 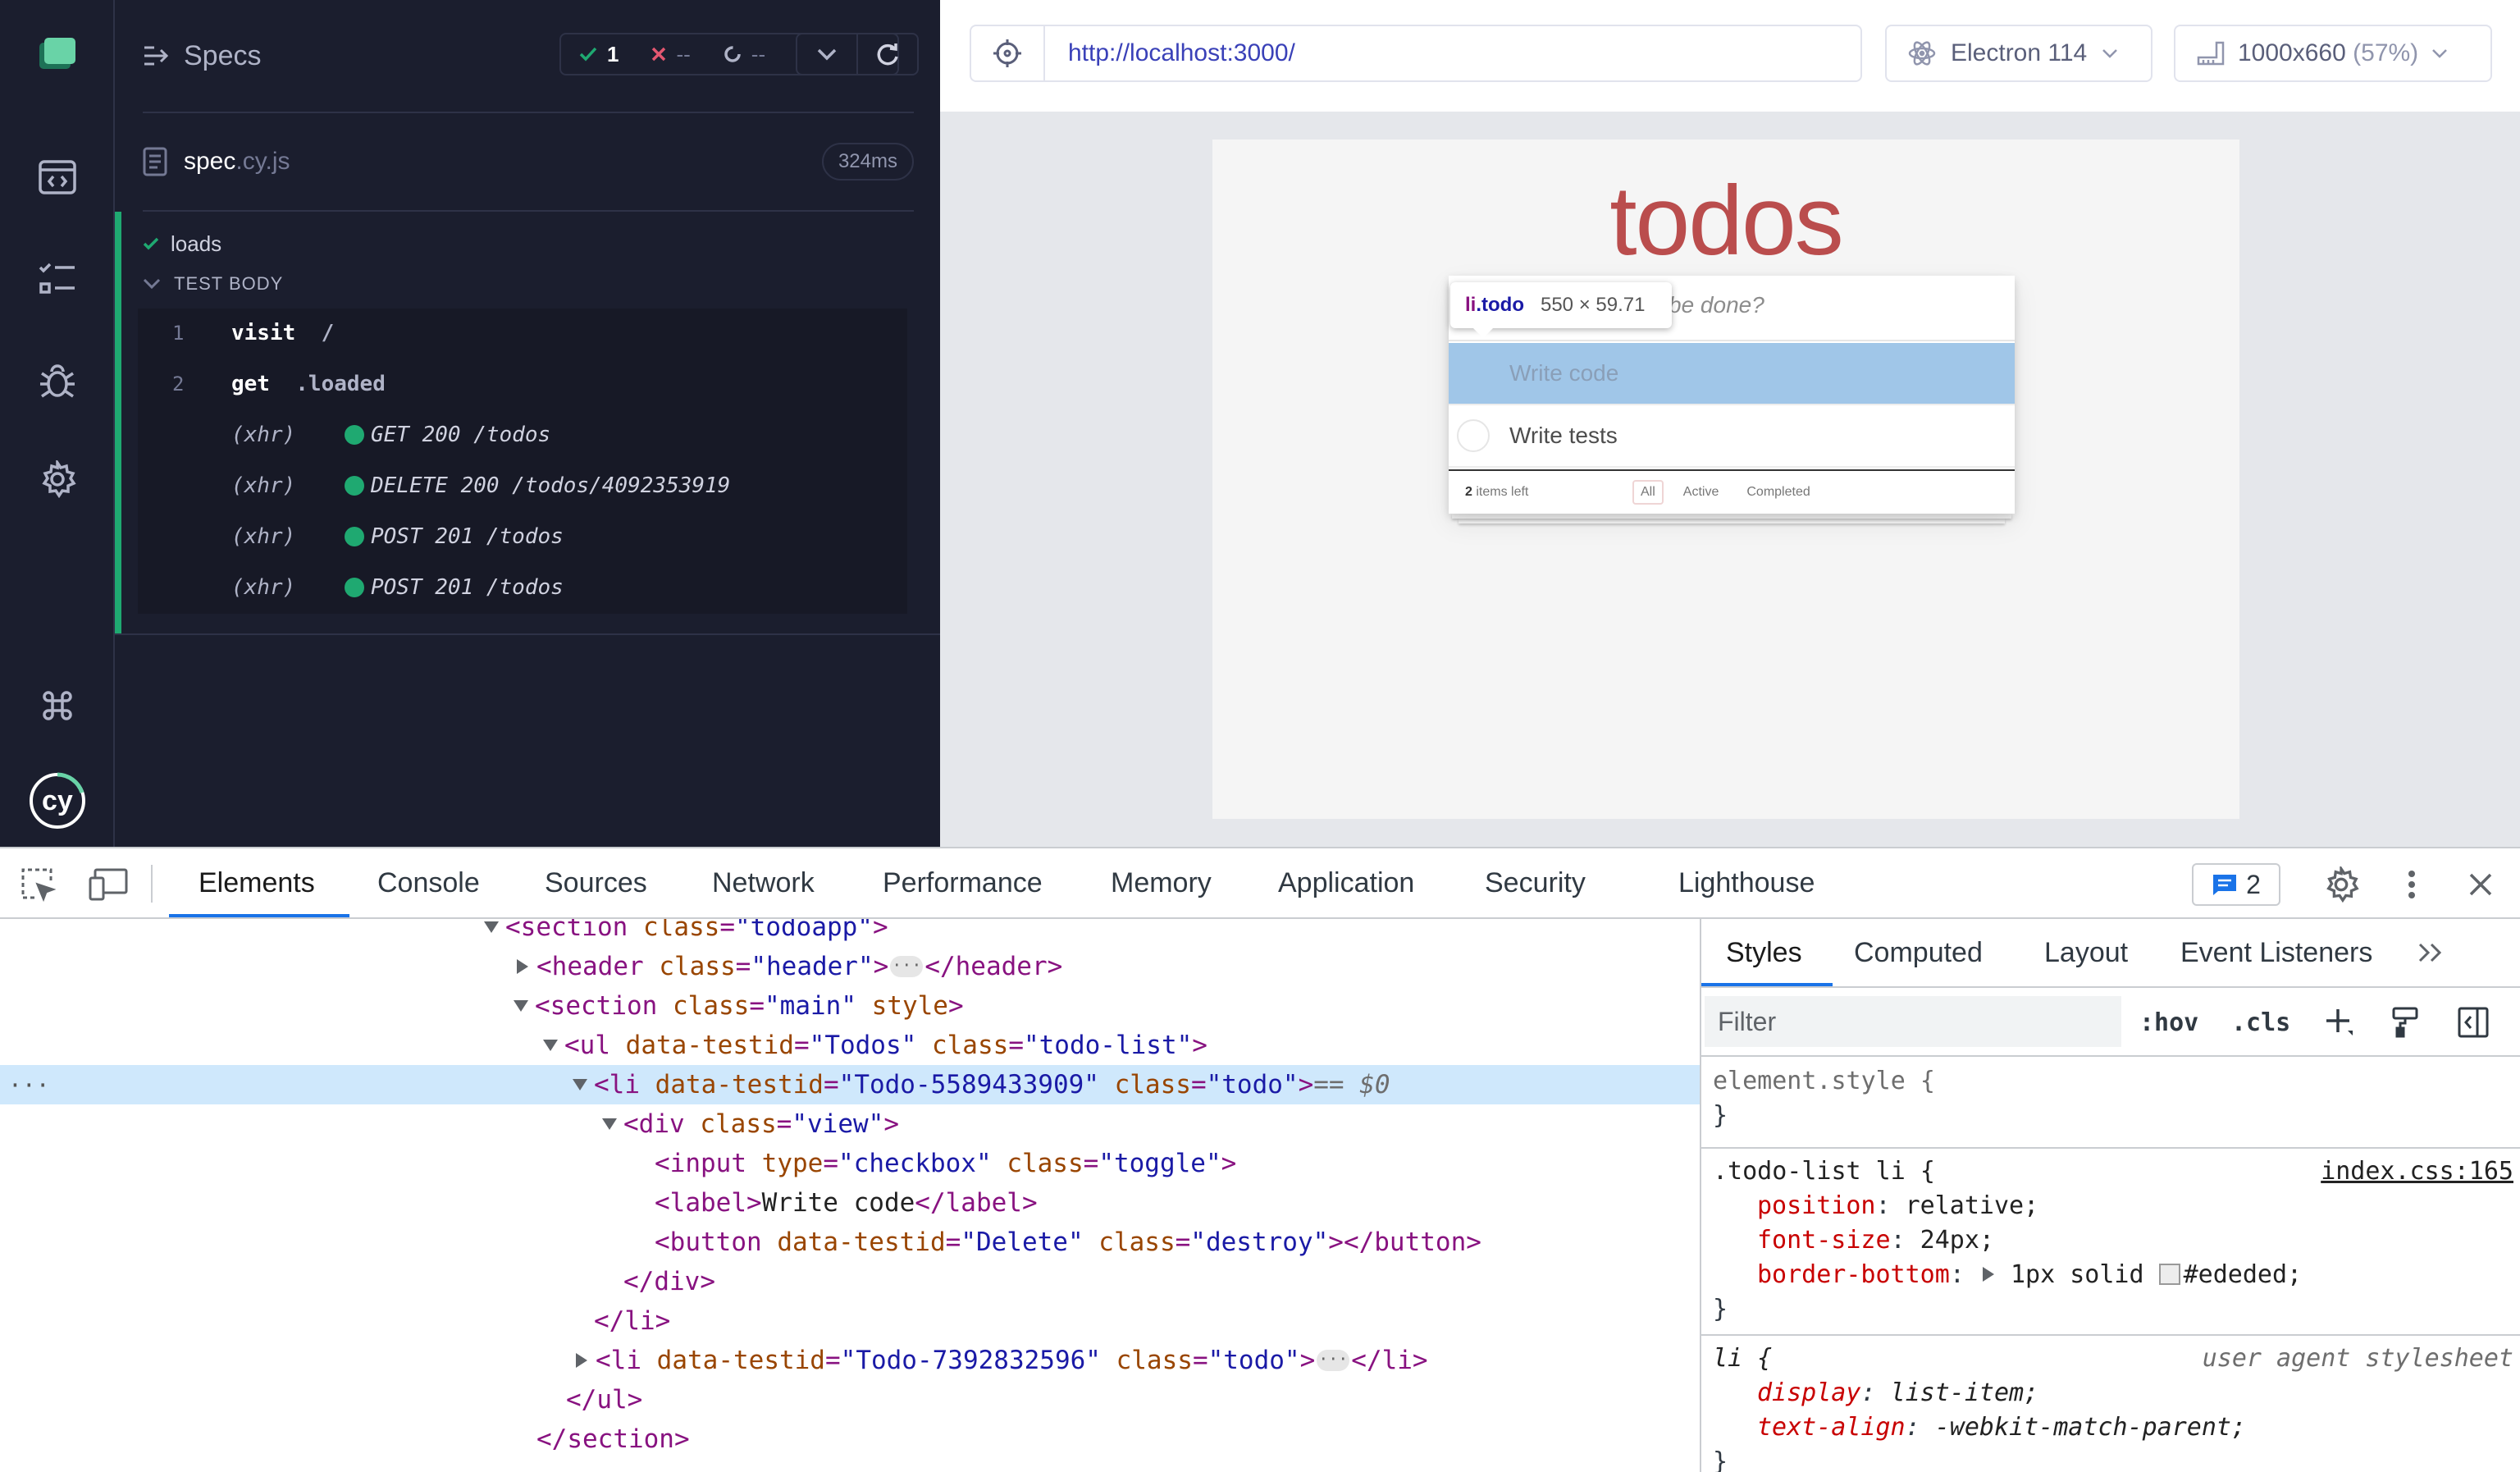 What do you see at coordinates (179, 333) in the screenshot?
I see `command-number: 1` at bounding box center [179, 333].